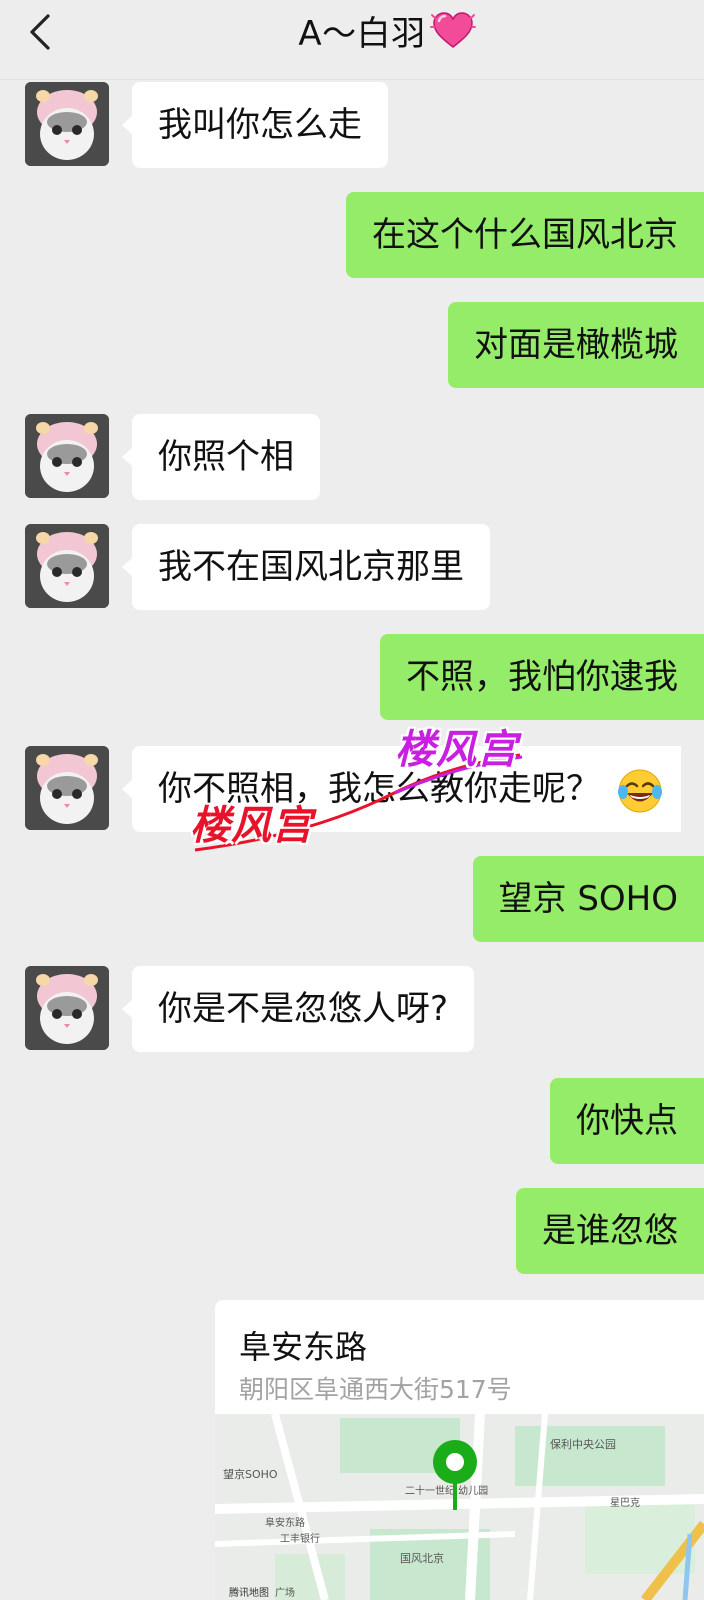 The height and width of the screenshot is (1600, 704). What do you see at coordinates (250, 1474) in the screenshot?
I see `map-label: 望京SOHO` at bounding box center [250, 1474].